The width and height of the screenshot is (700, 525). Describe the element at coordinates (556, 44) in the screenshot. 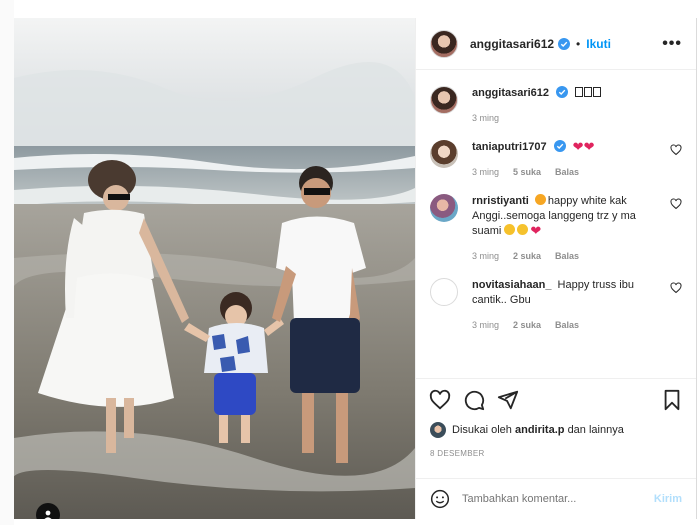

I see `post-header: anggitasari612 • Ikuti •••` at that location.